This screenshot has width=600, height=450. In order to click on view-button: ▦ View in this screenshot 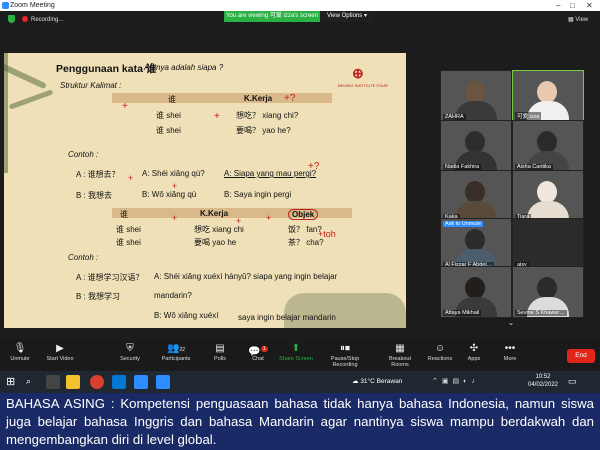, I will do `click(578, 19)`.